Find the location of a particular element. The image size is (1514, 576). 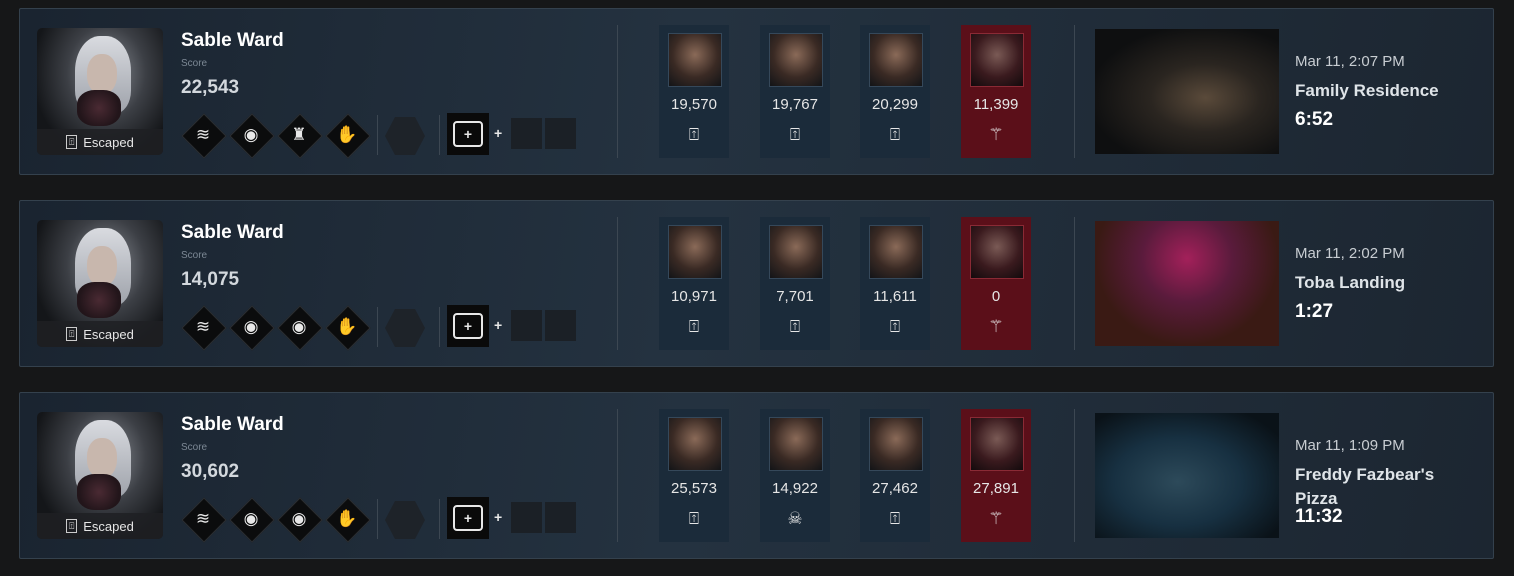

survivor-card: 14,922 ☠ is located at coordinates (795, 475).